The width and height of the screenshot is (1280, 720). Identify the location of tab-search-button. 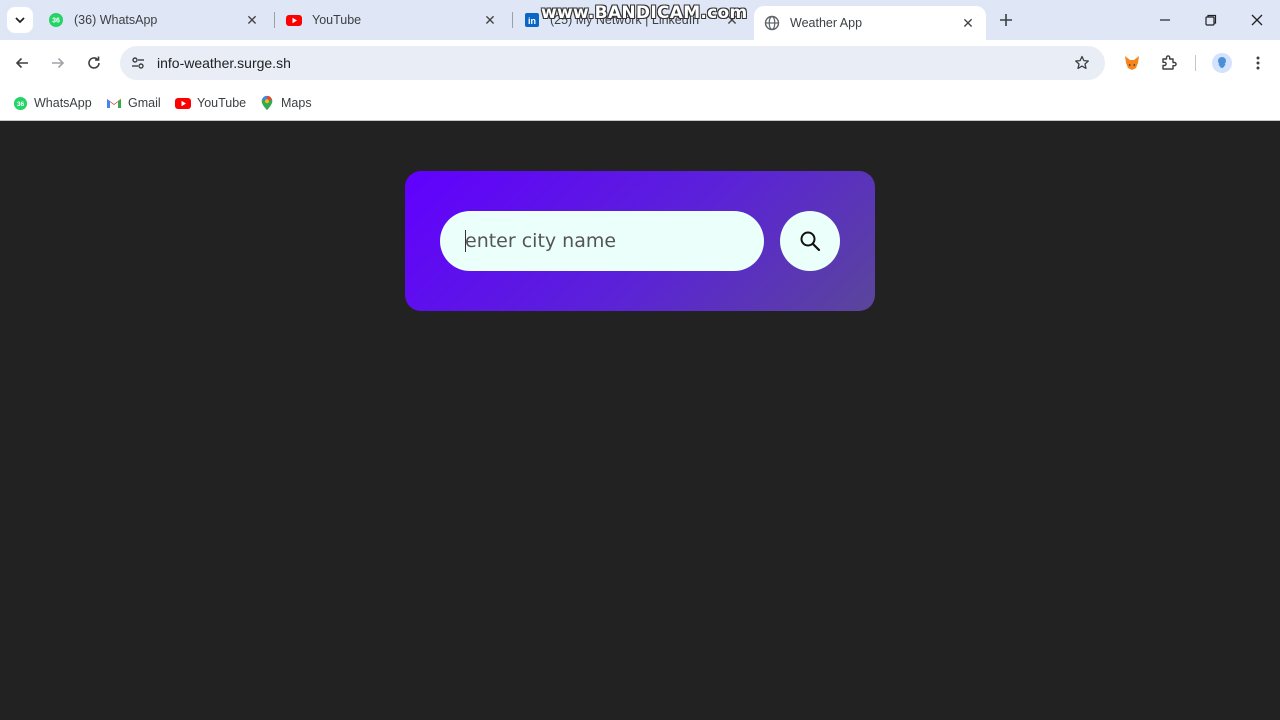
(20, 20).